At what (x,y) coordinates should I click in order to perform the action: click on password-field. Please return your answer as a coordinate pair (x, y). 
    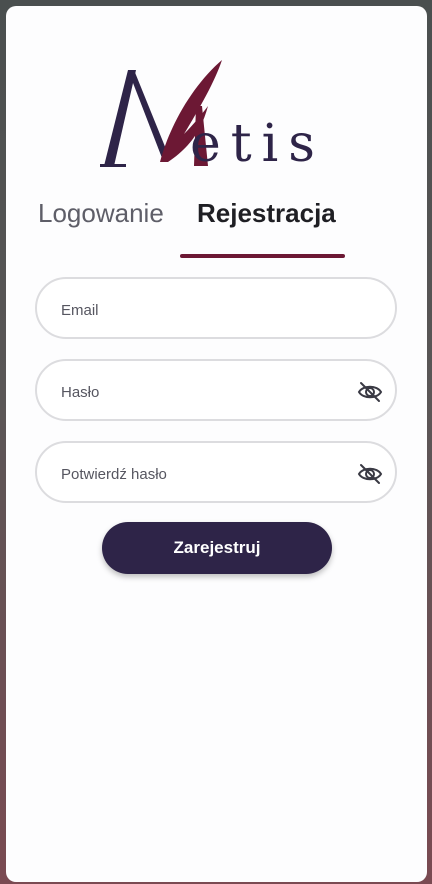
    Looking at the image, I should click on (216, 390).